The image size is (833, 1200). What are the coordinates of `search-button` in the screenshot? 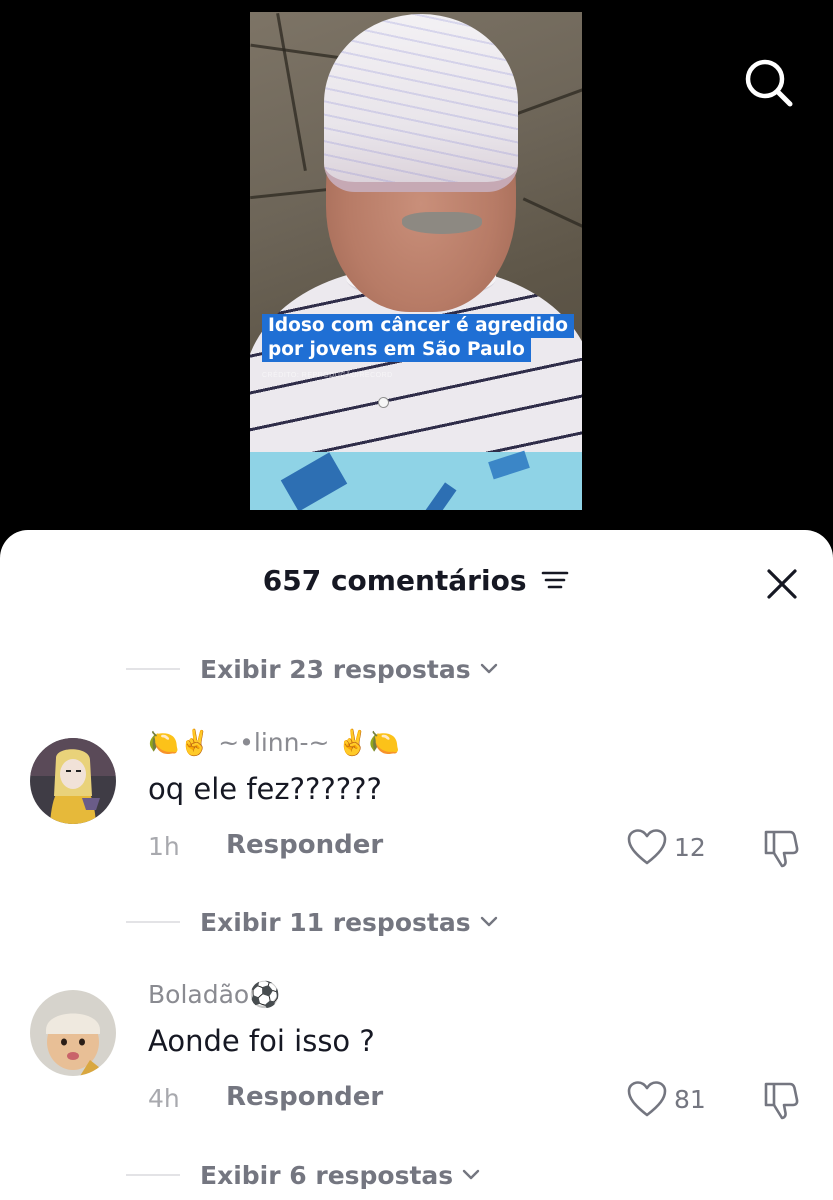 It's located at (768, 82).